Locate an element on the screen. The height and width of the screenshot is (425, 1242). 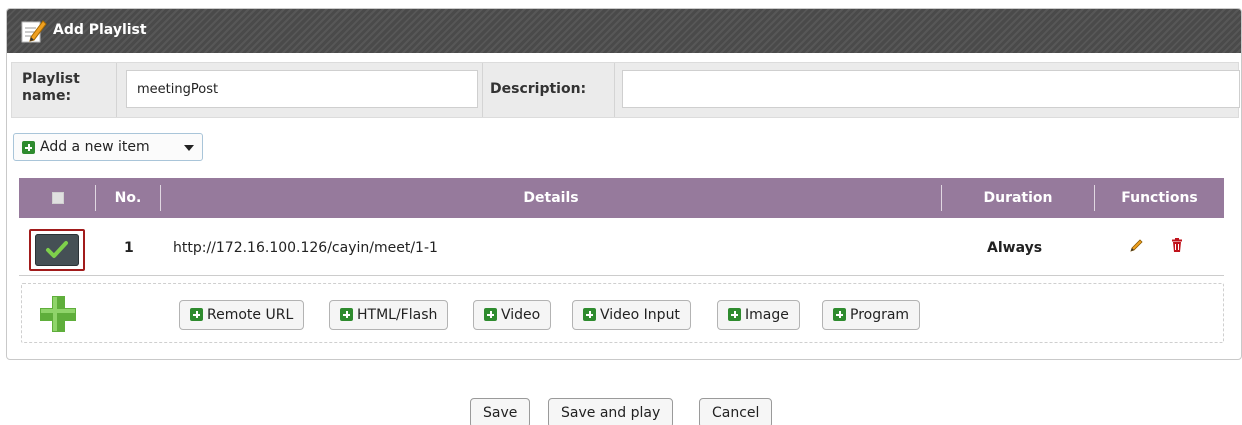
cancel-button: Cancel is located at coordinates (736, 411).